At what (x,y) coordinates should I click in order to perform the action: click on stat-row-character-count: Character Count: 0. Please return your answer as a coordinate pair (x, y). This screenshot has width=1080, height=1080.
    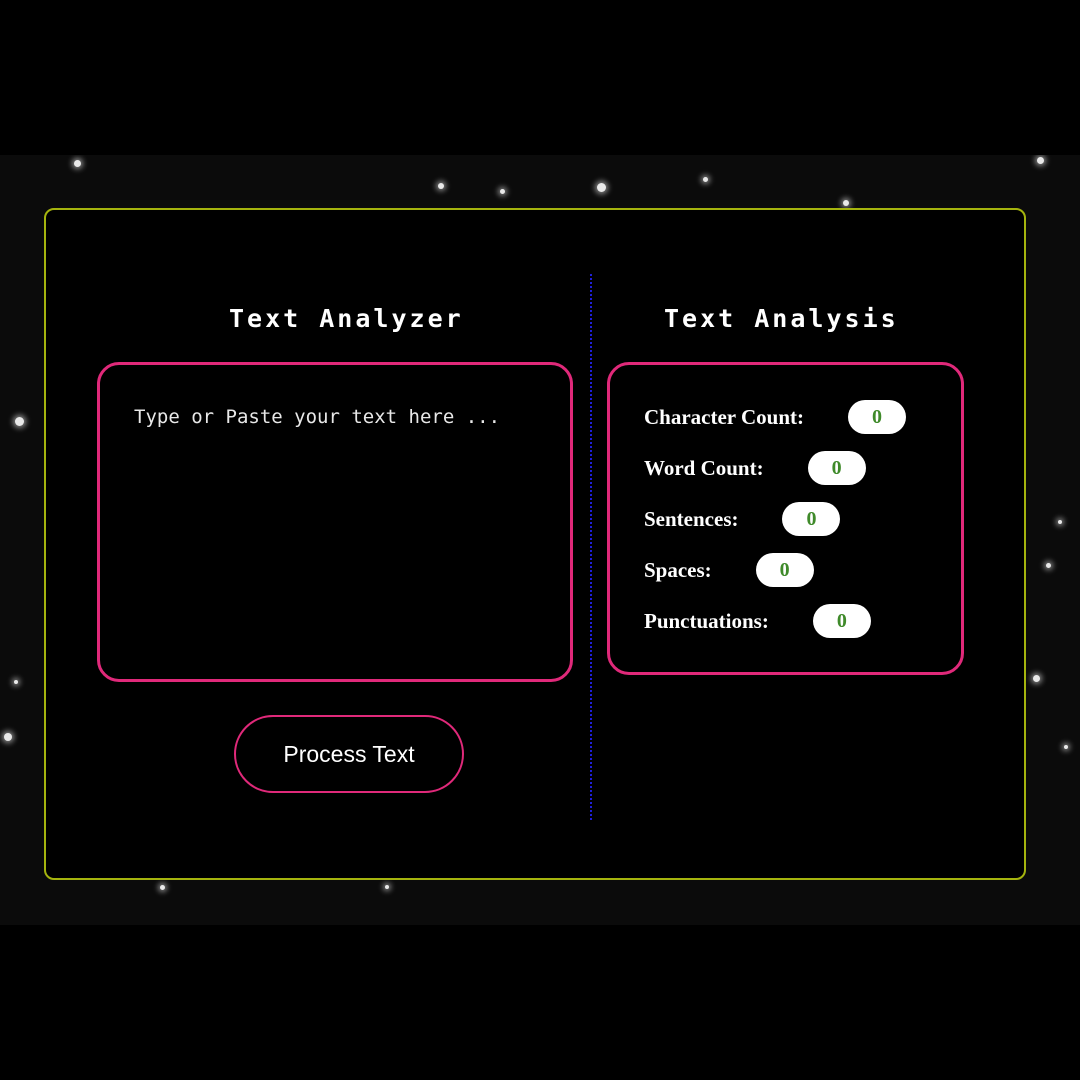
    Looking at the image, I should click on (775, 417).